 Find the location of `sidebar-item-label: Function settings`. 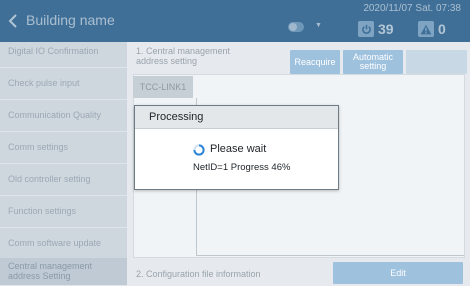

sidebar-item-label: Function settings is located at coordinates (42, 210).